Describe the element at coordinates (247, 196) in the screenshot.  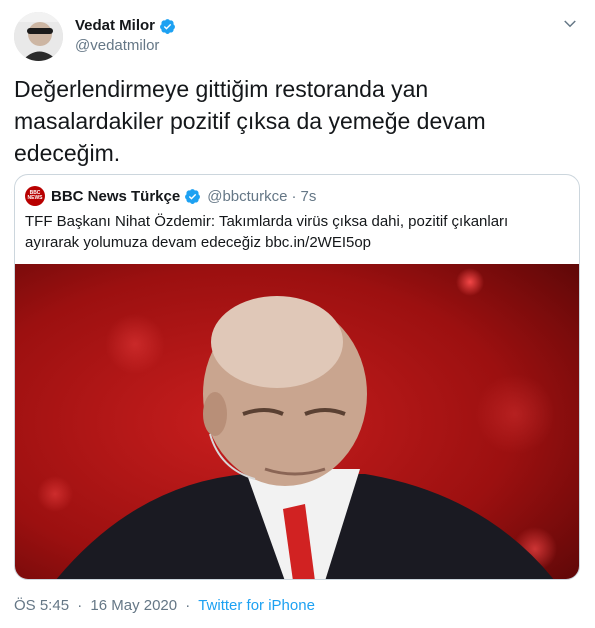
I see `quoted-author-handle: @bbcturkce` at that location.